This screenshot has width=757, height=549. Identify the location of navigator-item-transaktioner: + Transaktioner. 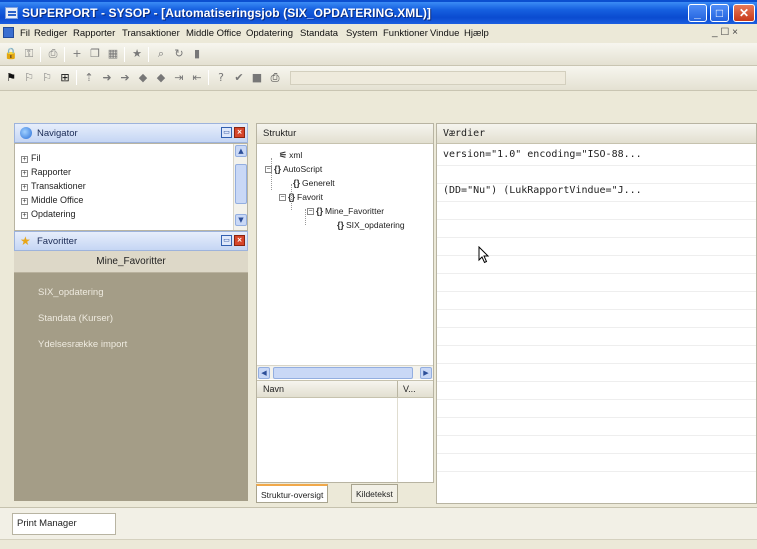
(53, 186).